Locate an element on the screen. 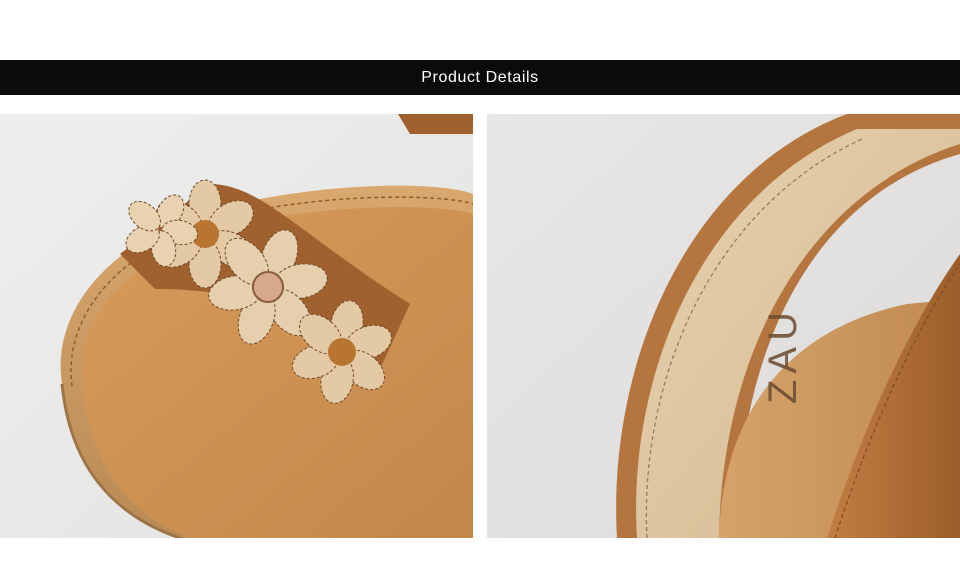  brand-mark: ZAU is located at coordinates (783, 355).